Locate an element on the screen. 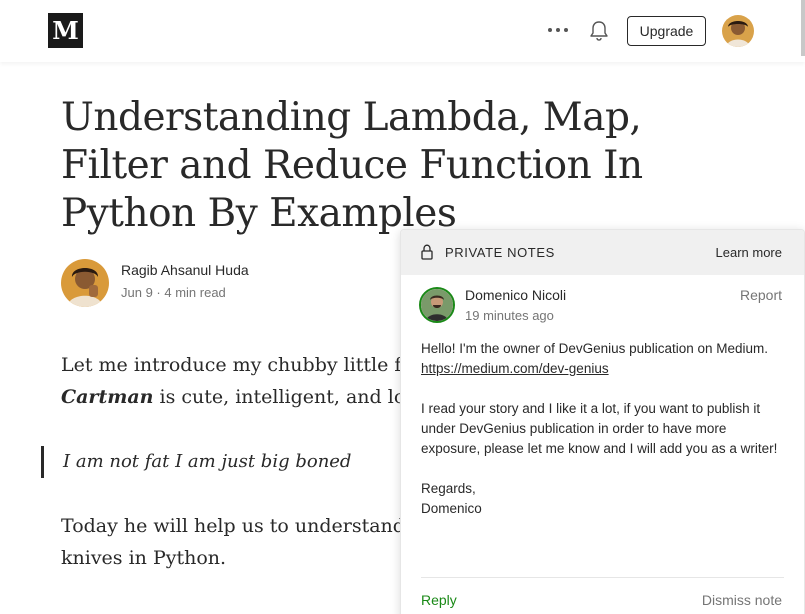  private-notes-header: PRIVATE NOTES Learn more is located at coordinates (602, 252).